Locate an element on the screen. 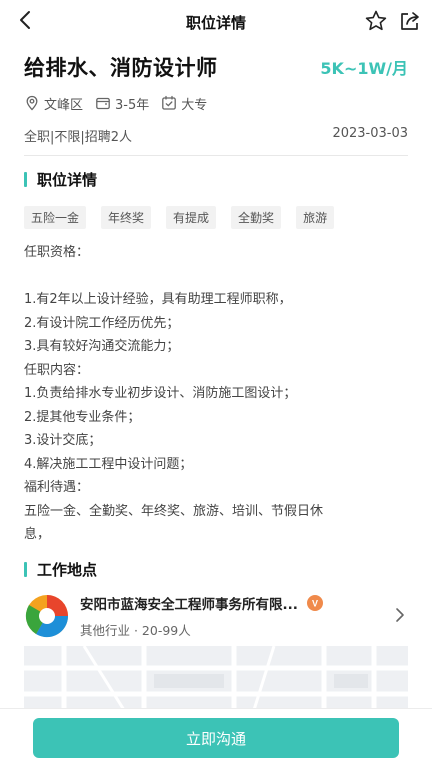 This screenshot has width=432, height=768. star-favorite-icon is located at coordinates (376, 21).